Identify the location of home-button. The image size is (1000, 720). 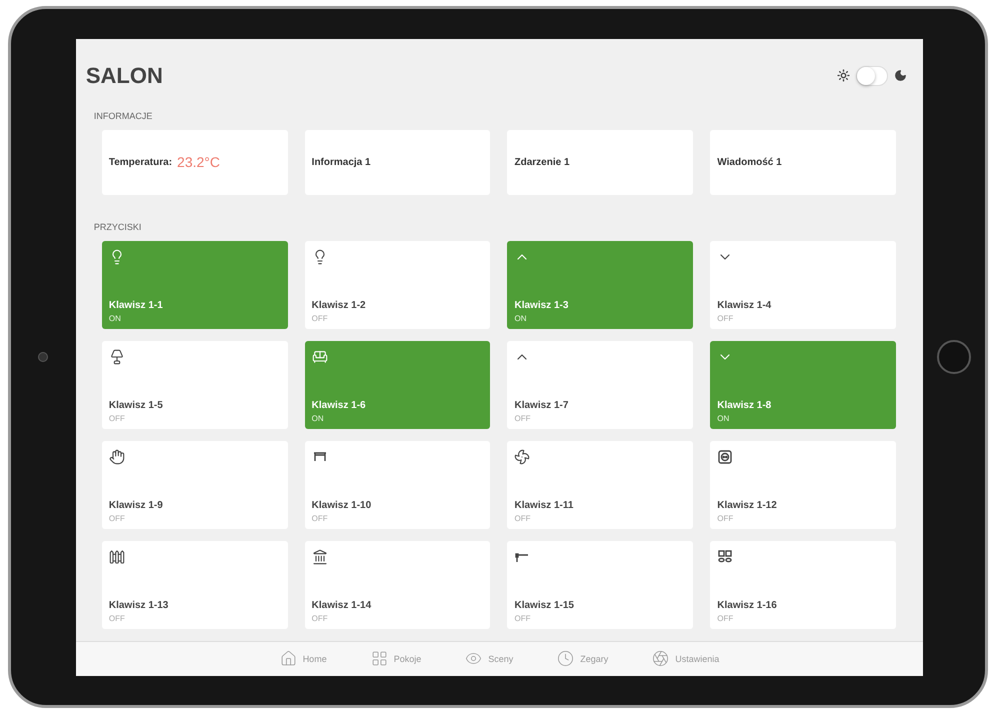
(954, 357).